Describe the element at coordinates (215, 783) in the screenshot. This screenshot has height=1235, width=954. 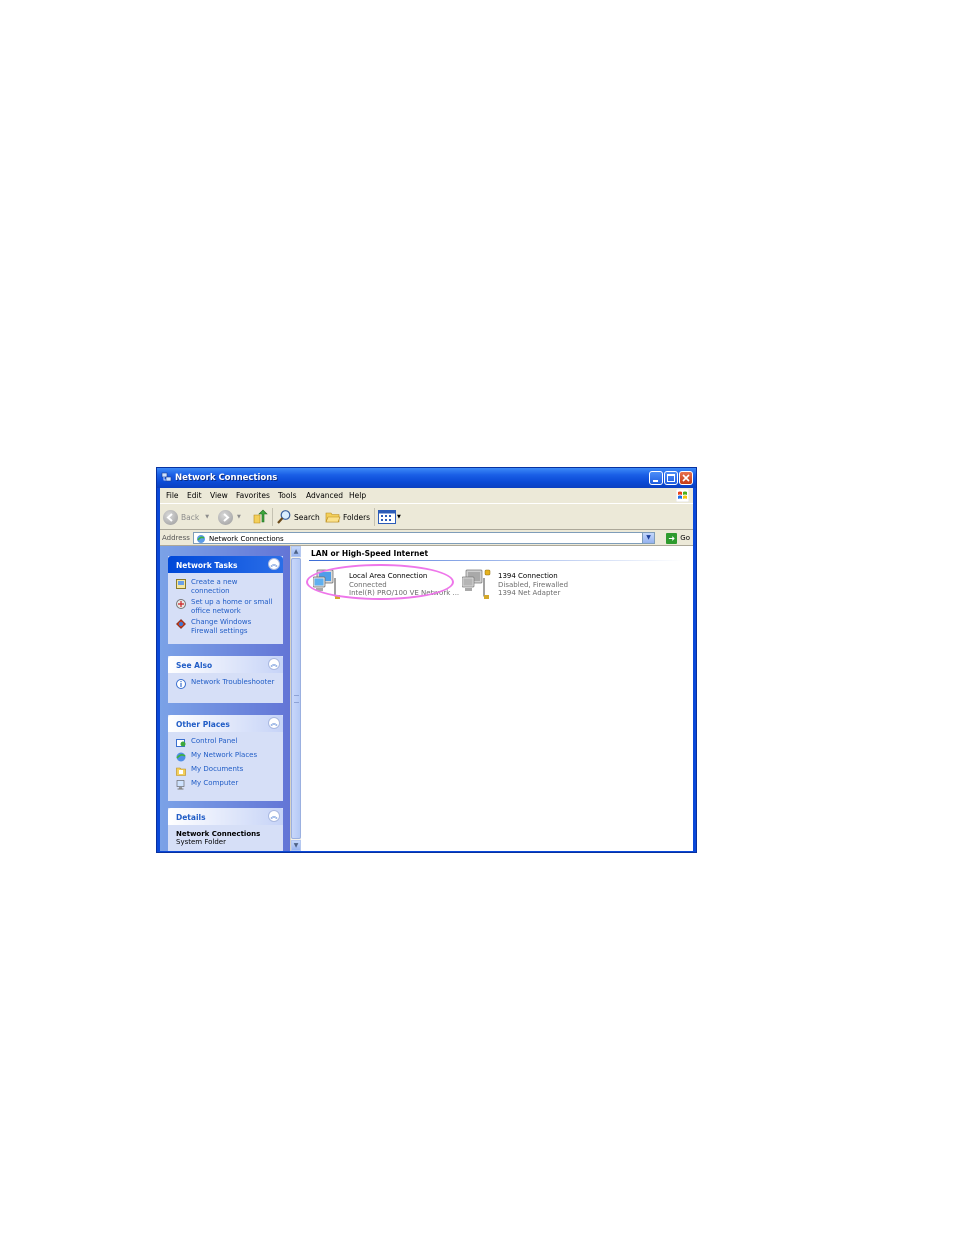
I see `place-label: My Computer` at that location.